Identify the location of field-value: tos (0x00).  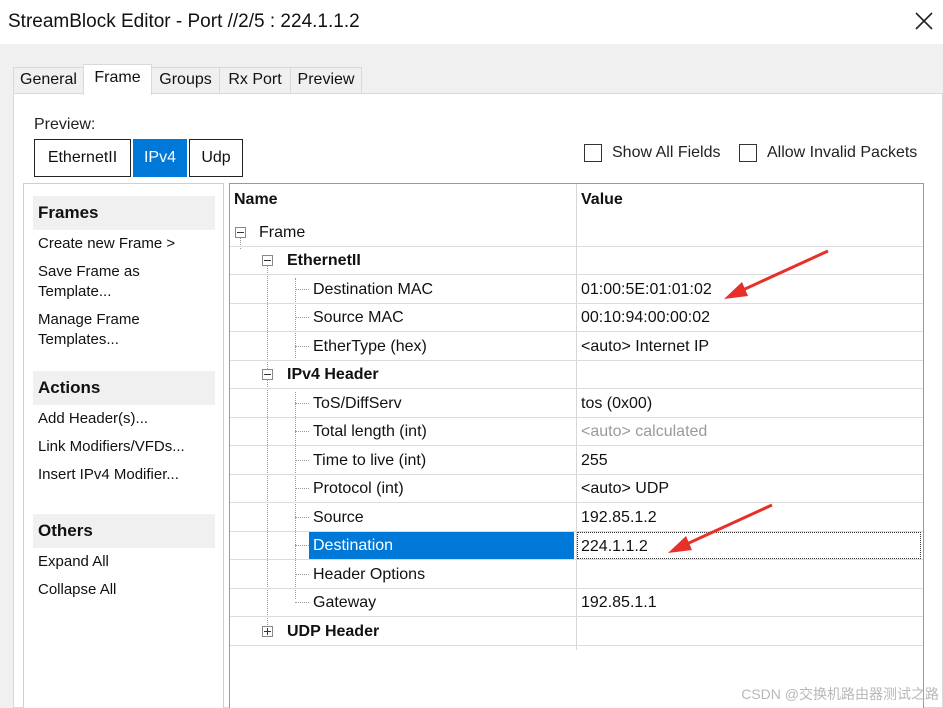
(616, 403).